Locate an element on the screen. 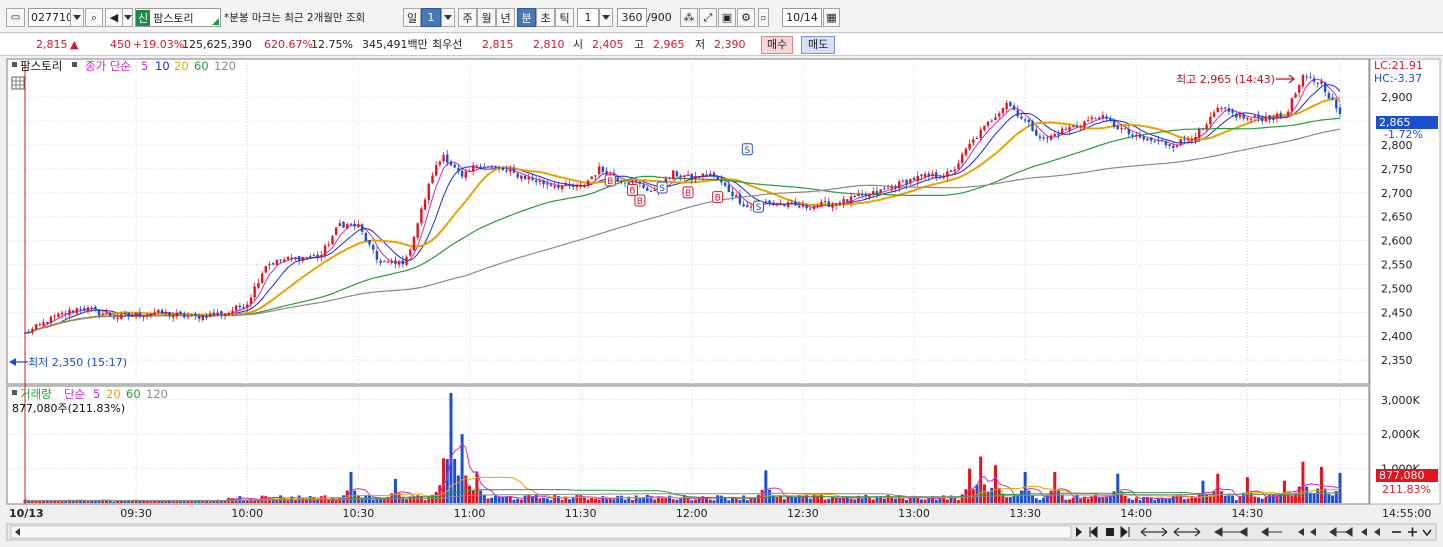 This screenshot has height=547, width=1443. volume: 125,625,390 is located at coordinates (217, 44).